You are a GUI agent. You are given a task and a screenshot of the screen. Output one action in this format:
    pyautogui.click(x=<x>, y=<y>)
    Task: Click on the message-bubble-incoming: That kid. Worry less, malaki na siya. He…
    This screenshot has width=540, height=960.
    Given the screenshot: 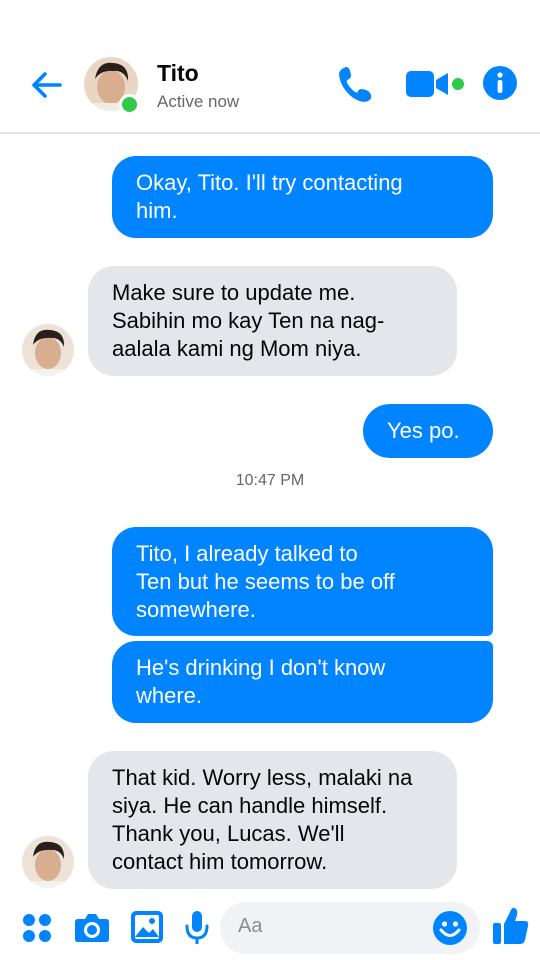 What is the action you would take?
    pyautogui.click(x=272, y=820)
    